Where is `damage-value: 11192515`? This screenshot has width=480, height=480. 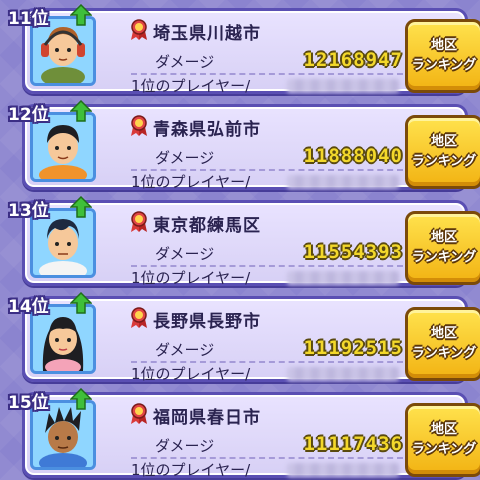 damage-value: 11192515 is located at coordinates (353, 348).